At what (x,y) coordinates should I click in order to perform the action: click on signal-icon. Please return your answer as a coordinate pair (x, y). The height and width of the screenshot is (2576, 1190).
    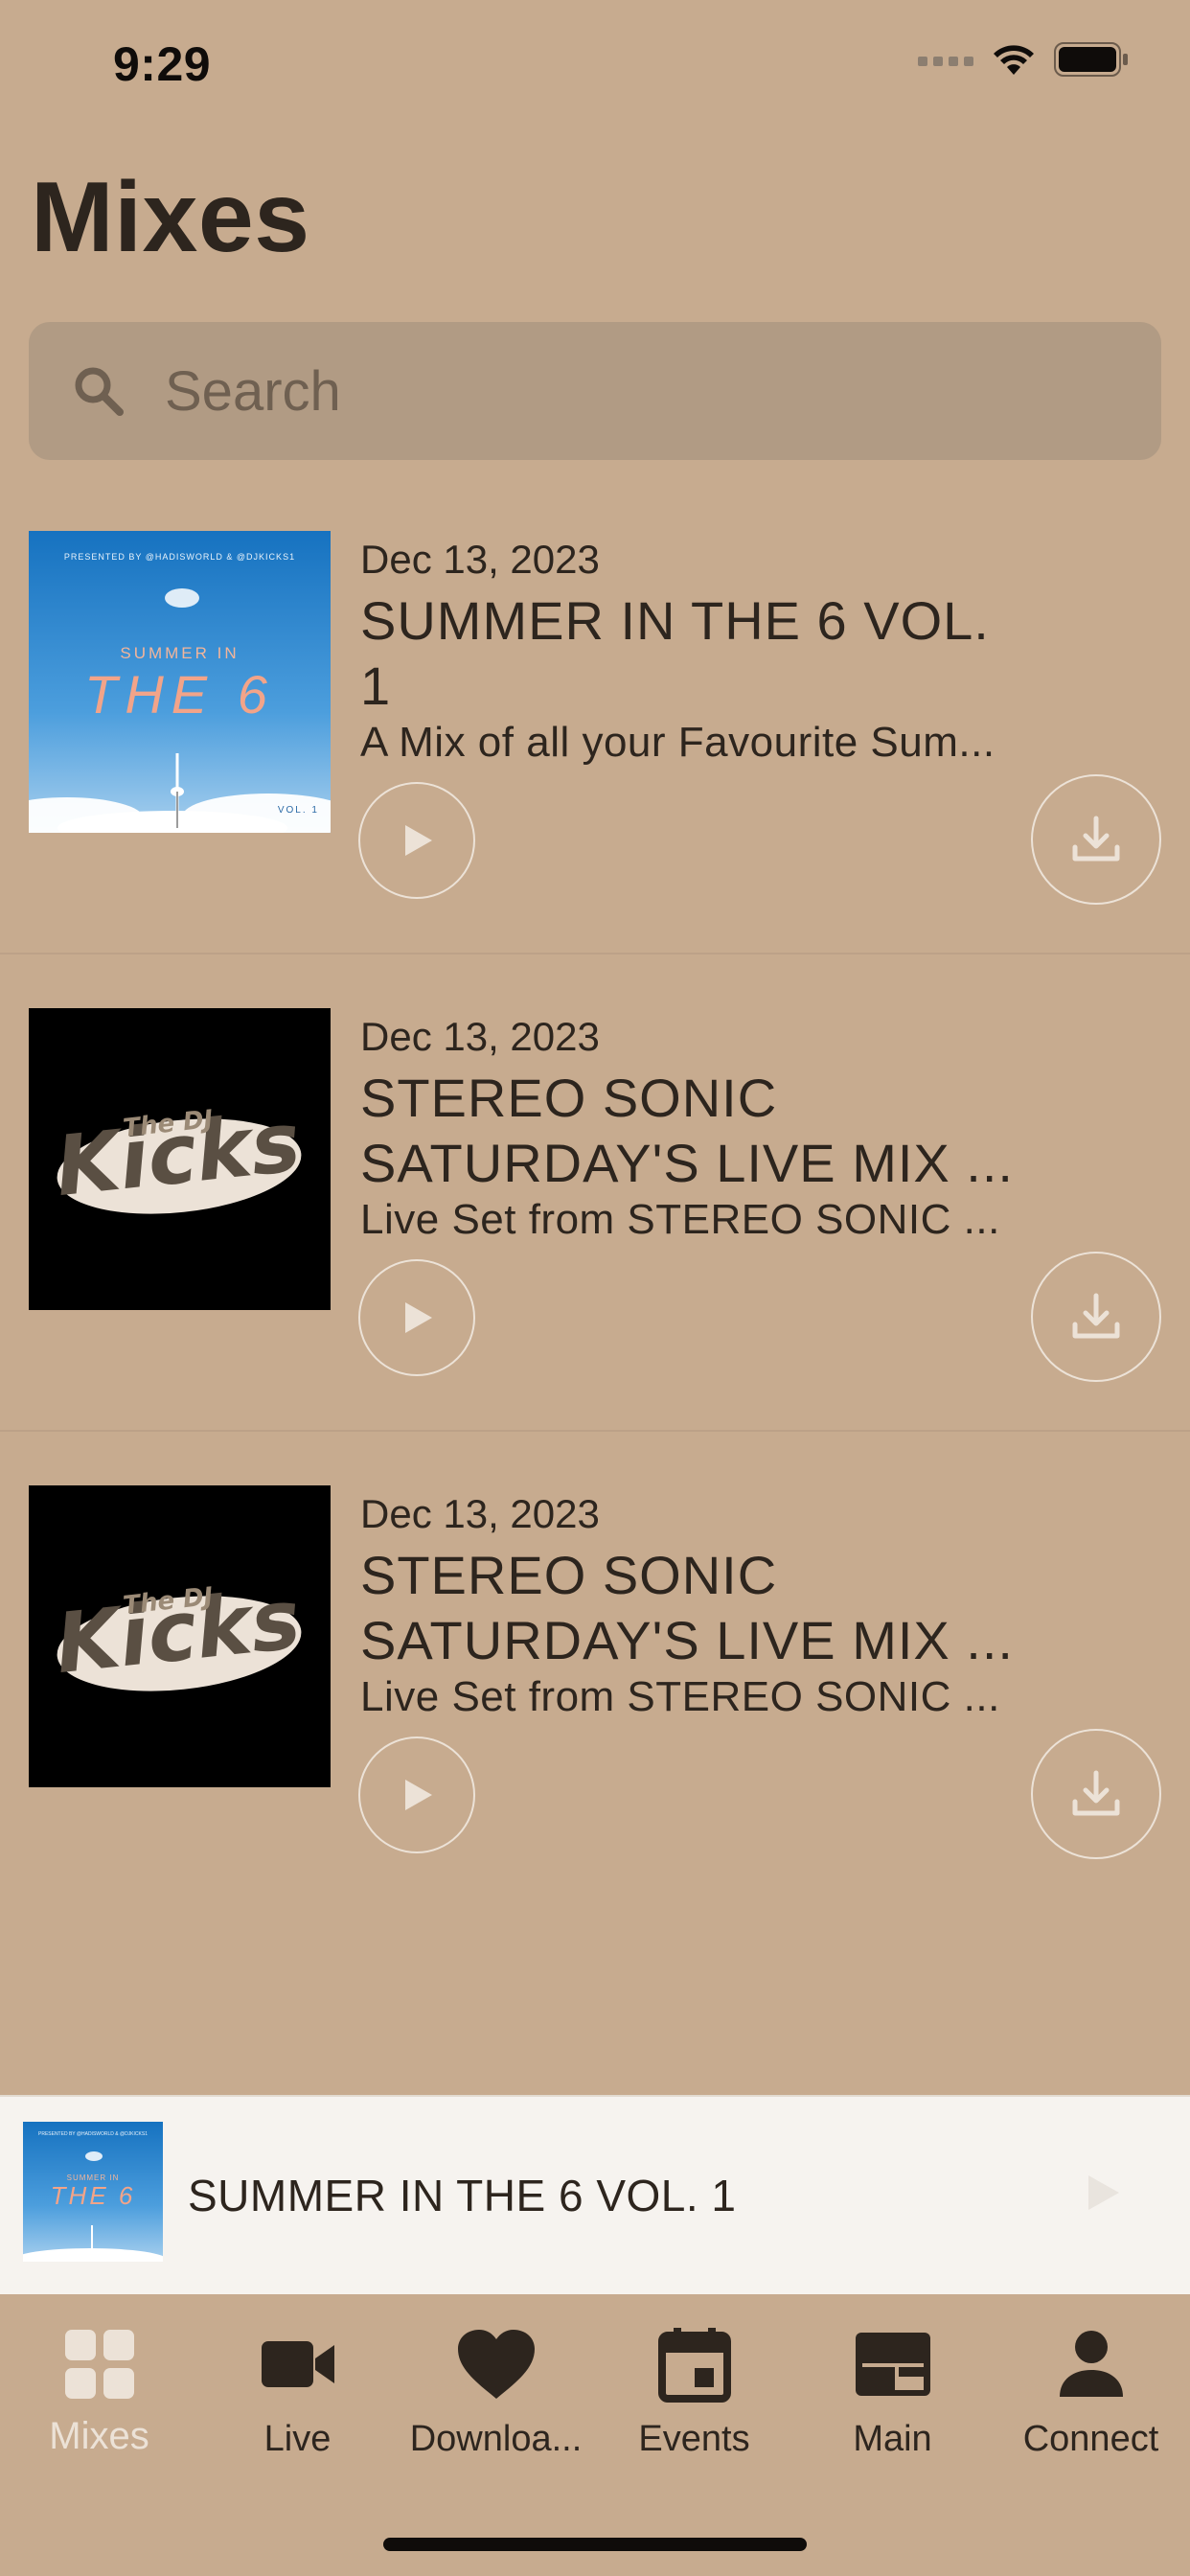
    Looking at the image, I should click on (946, 62).